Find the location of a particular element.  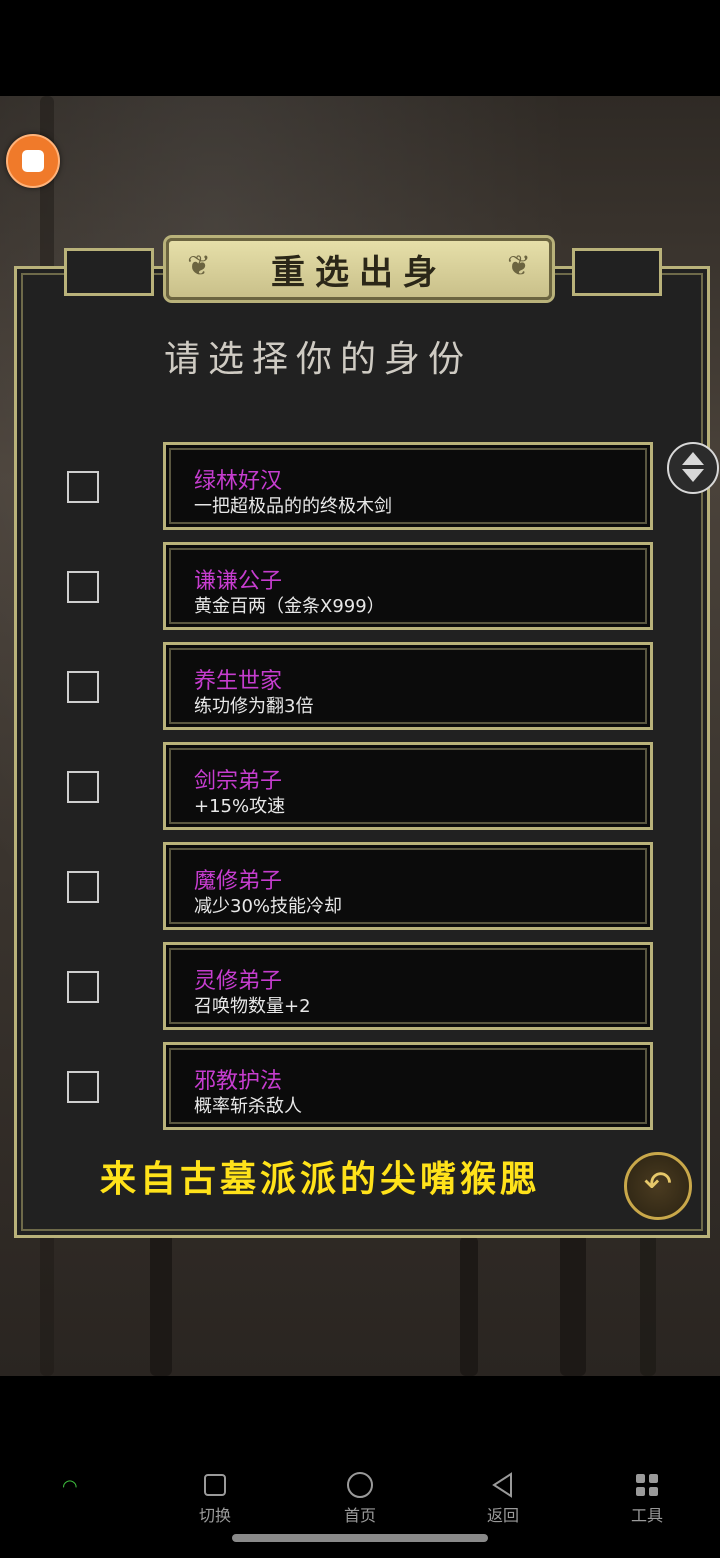

nav-back: 返回 is located at coordinates (503, 1497).